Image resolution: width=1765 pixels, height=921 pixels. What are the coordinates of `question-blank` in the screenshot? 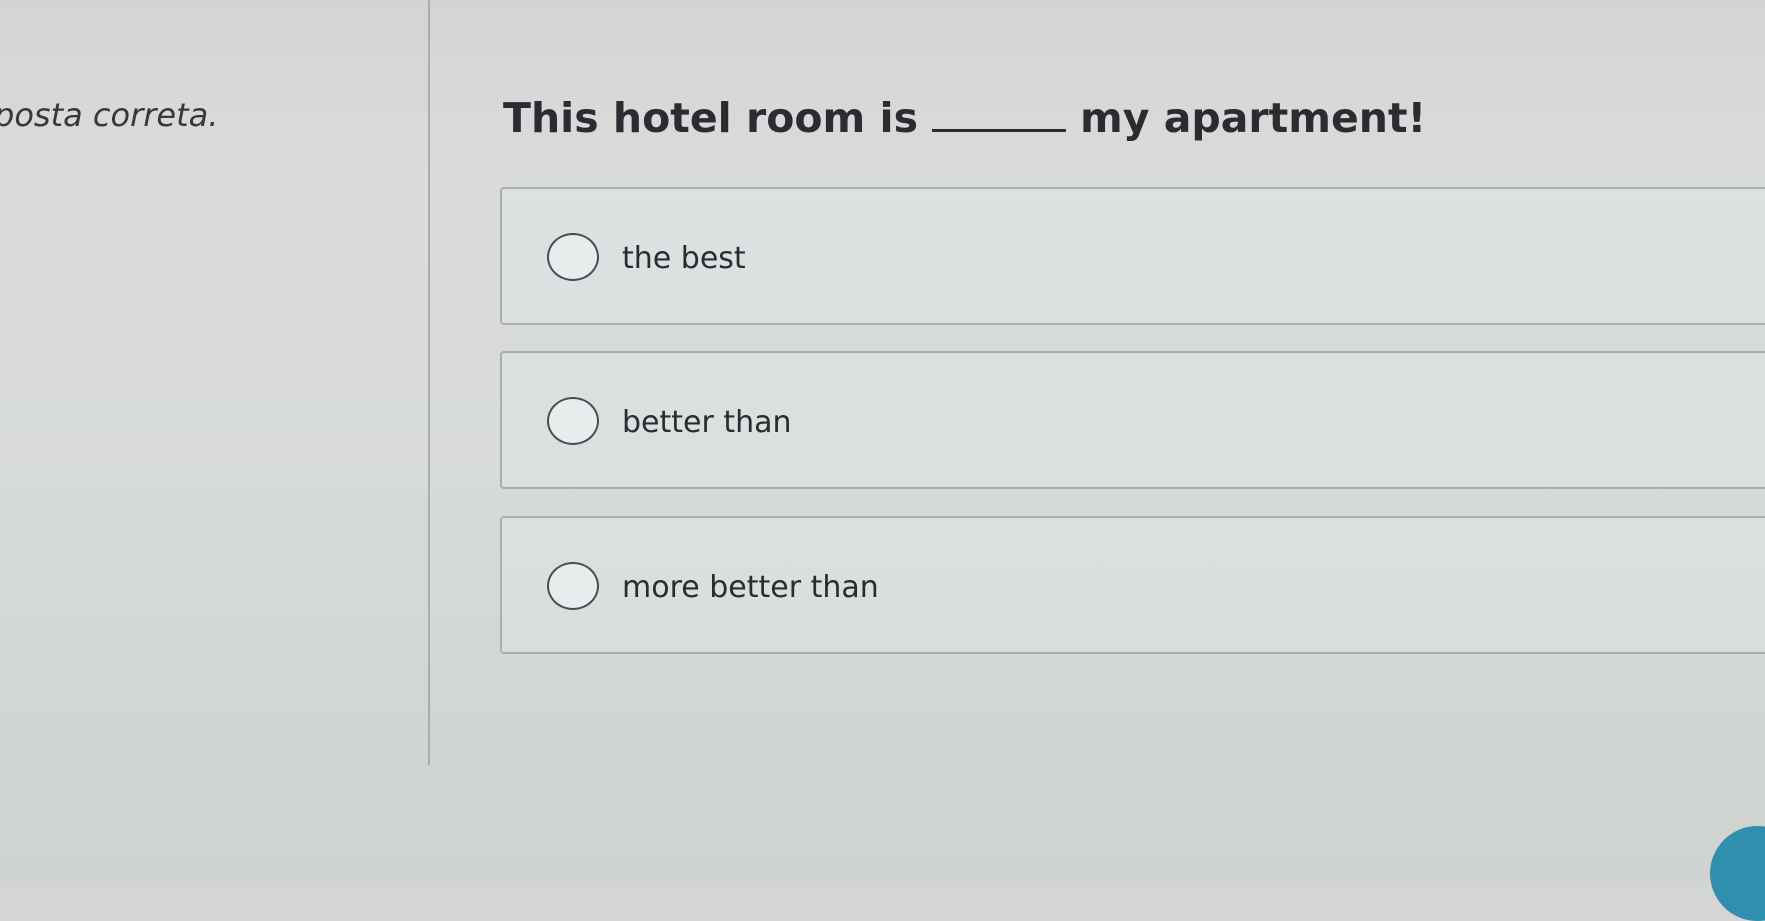 It's located at (999, 129).